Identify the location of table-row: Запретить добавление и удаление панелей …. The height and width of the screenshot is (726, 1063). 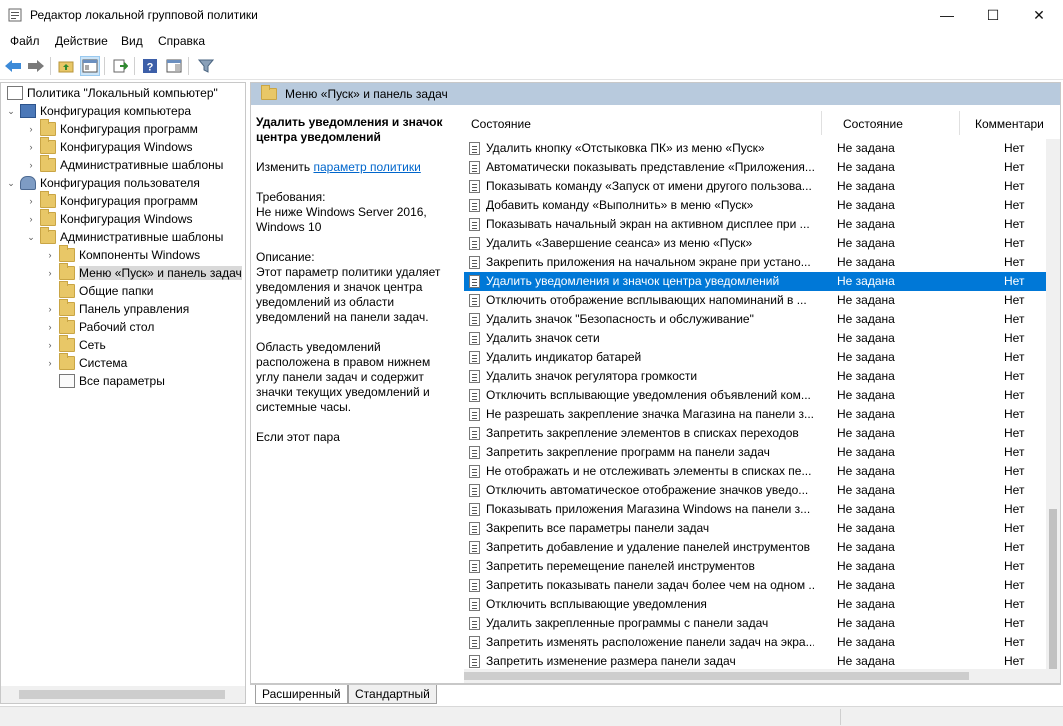
(755, 547).